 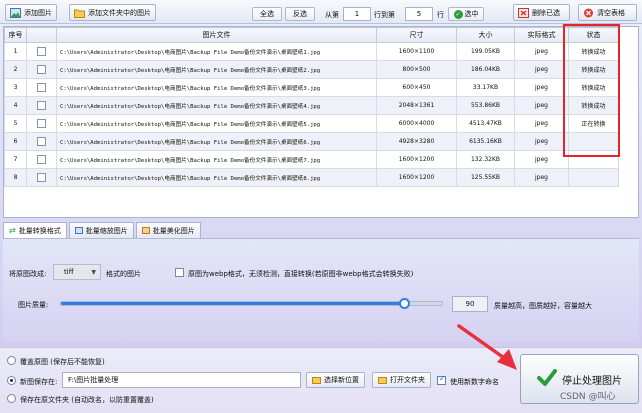 What do you see at coordinates (12, 230) in the screenshot?
I see `convert-icon: ⇄` at bounding box center [12, 230].